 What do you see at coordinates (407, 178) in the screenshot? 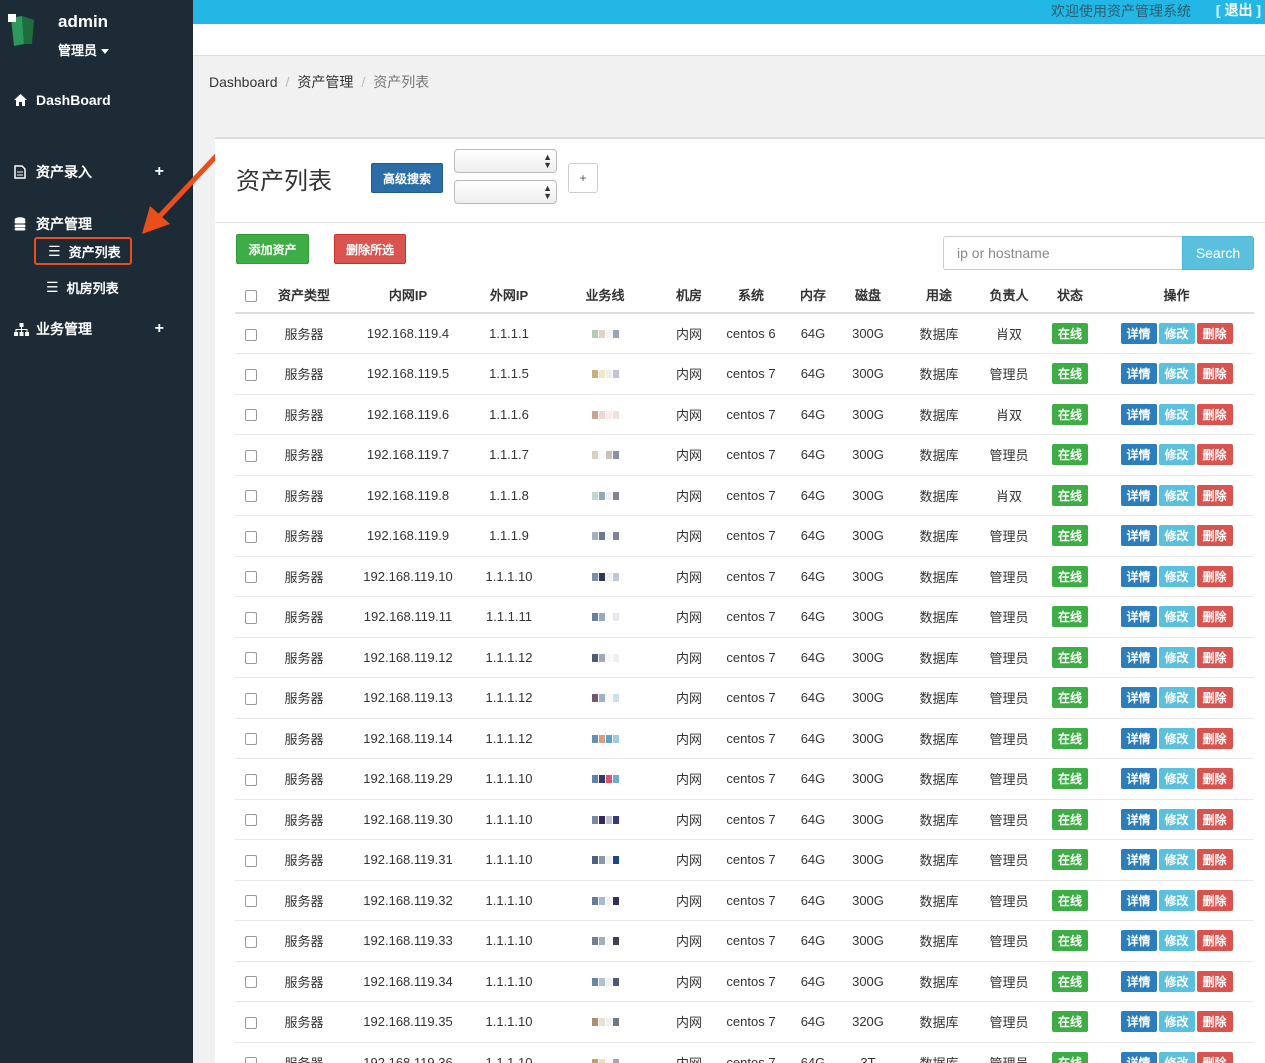
I see `advanced-search-button: 高级搜索` at bounding box center [407, 178].